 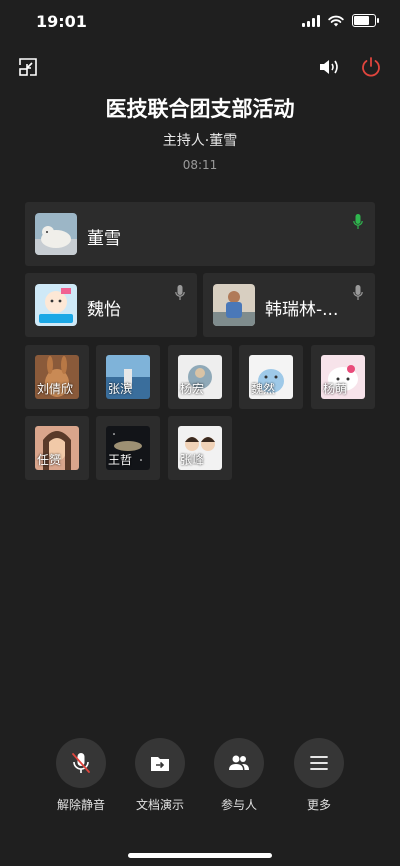 I want to click on cellular-signal-icon, so click(x=311, y=20).